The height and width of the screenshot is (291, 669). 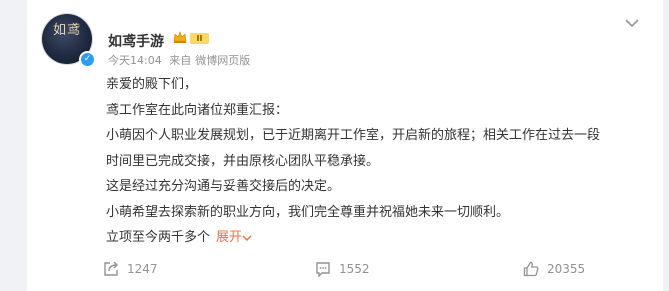 I want to click on vip-badge: II, so click(x=199, y=38).